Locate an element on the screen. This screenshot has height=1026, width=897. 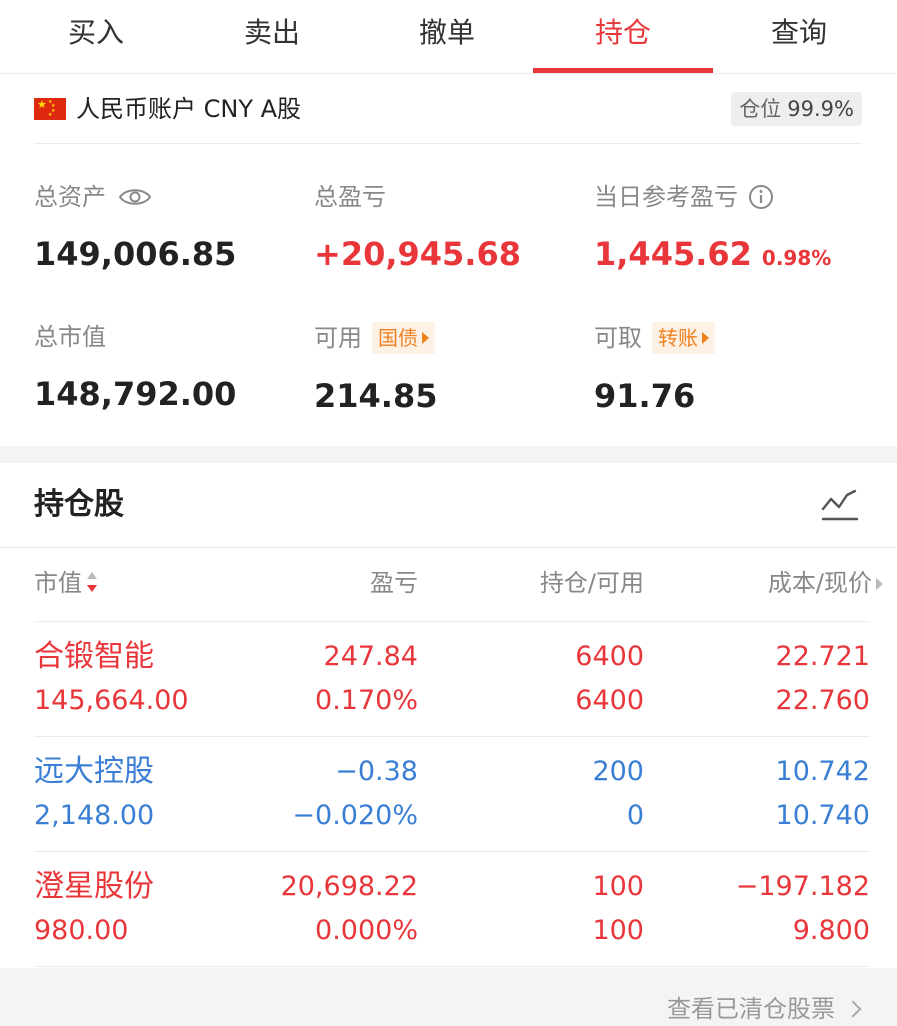
trade-tab-bar: 买入 卖出 撤单 持仓 查询 is located at coordinates (448, 37).